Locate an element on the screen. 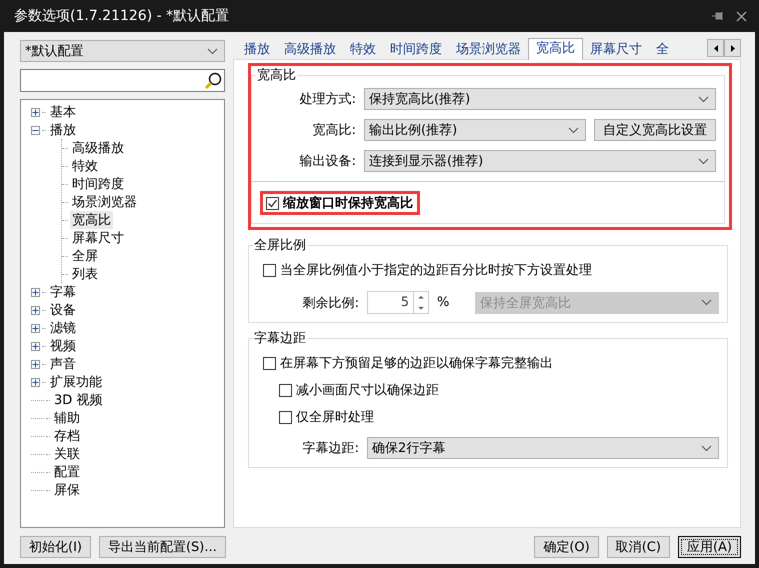 Image resolution: width=759 pixels, height=568 pixels. tree-item: 视频 is located at coordinates (63, 346).